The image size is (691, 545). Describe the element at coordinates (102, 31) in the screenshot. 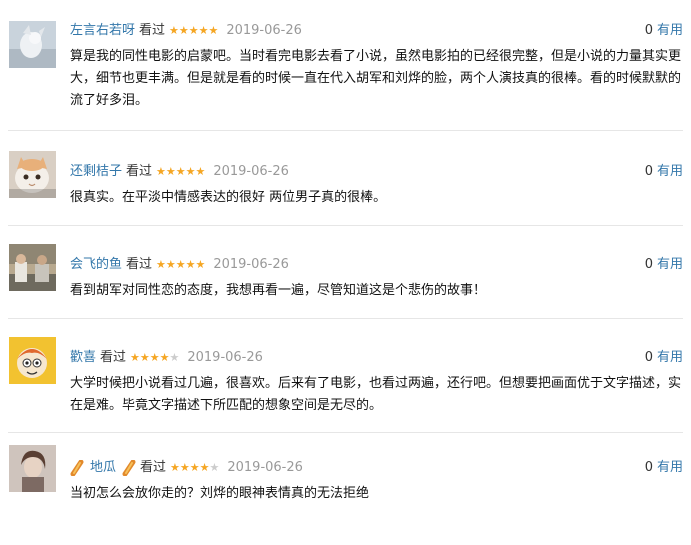

I see `username-link: 左言右若呀` at that location.